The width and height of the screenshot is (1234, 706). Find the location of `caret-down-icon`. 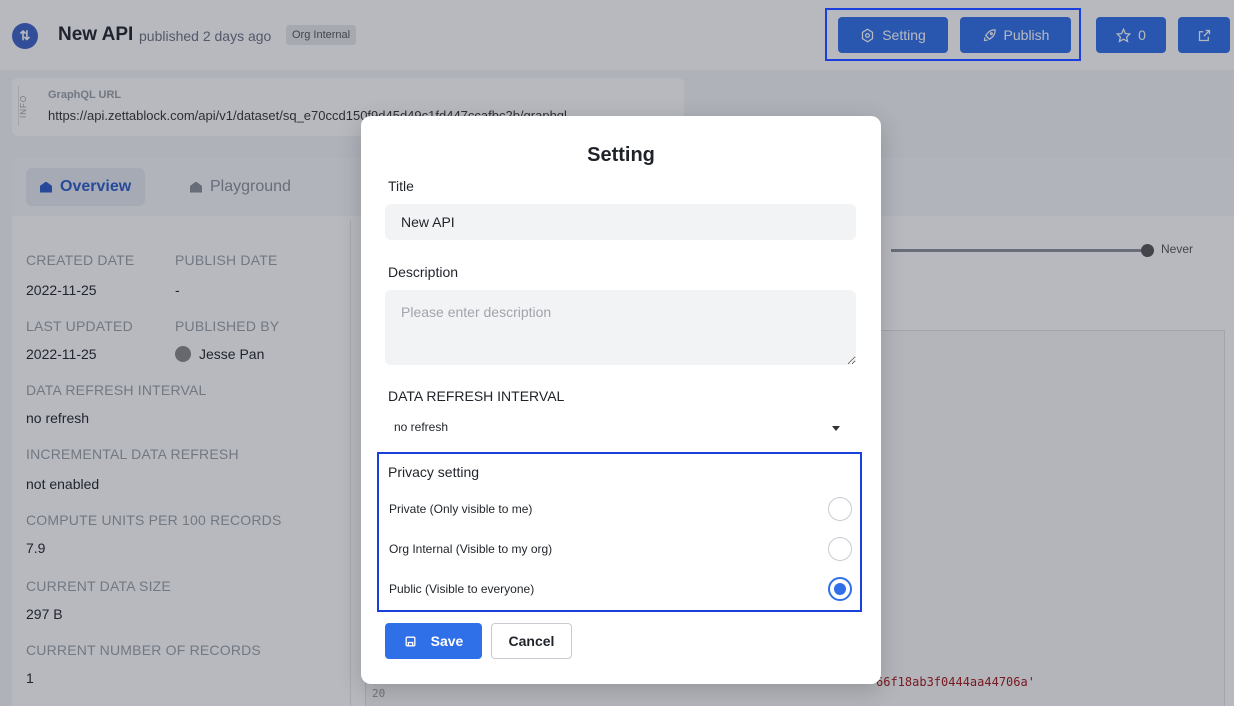

caret-down-icon is located at coordinates (836, 428).